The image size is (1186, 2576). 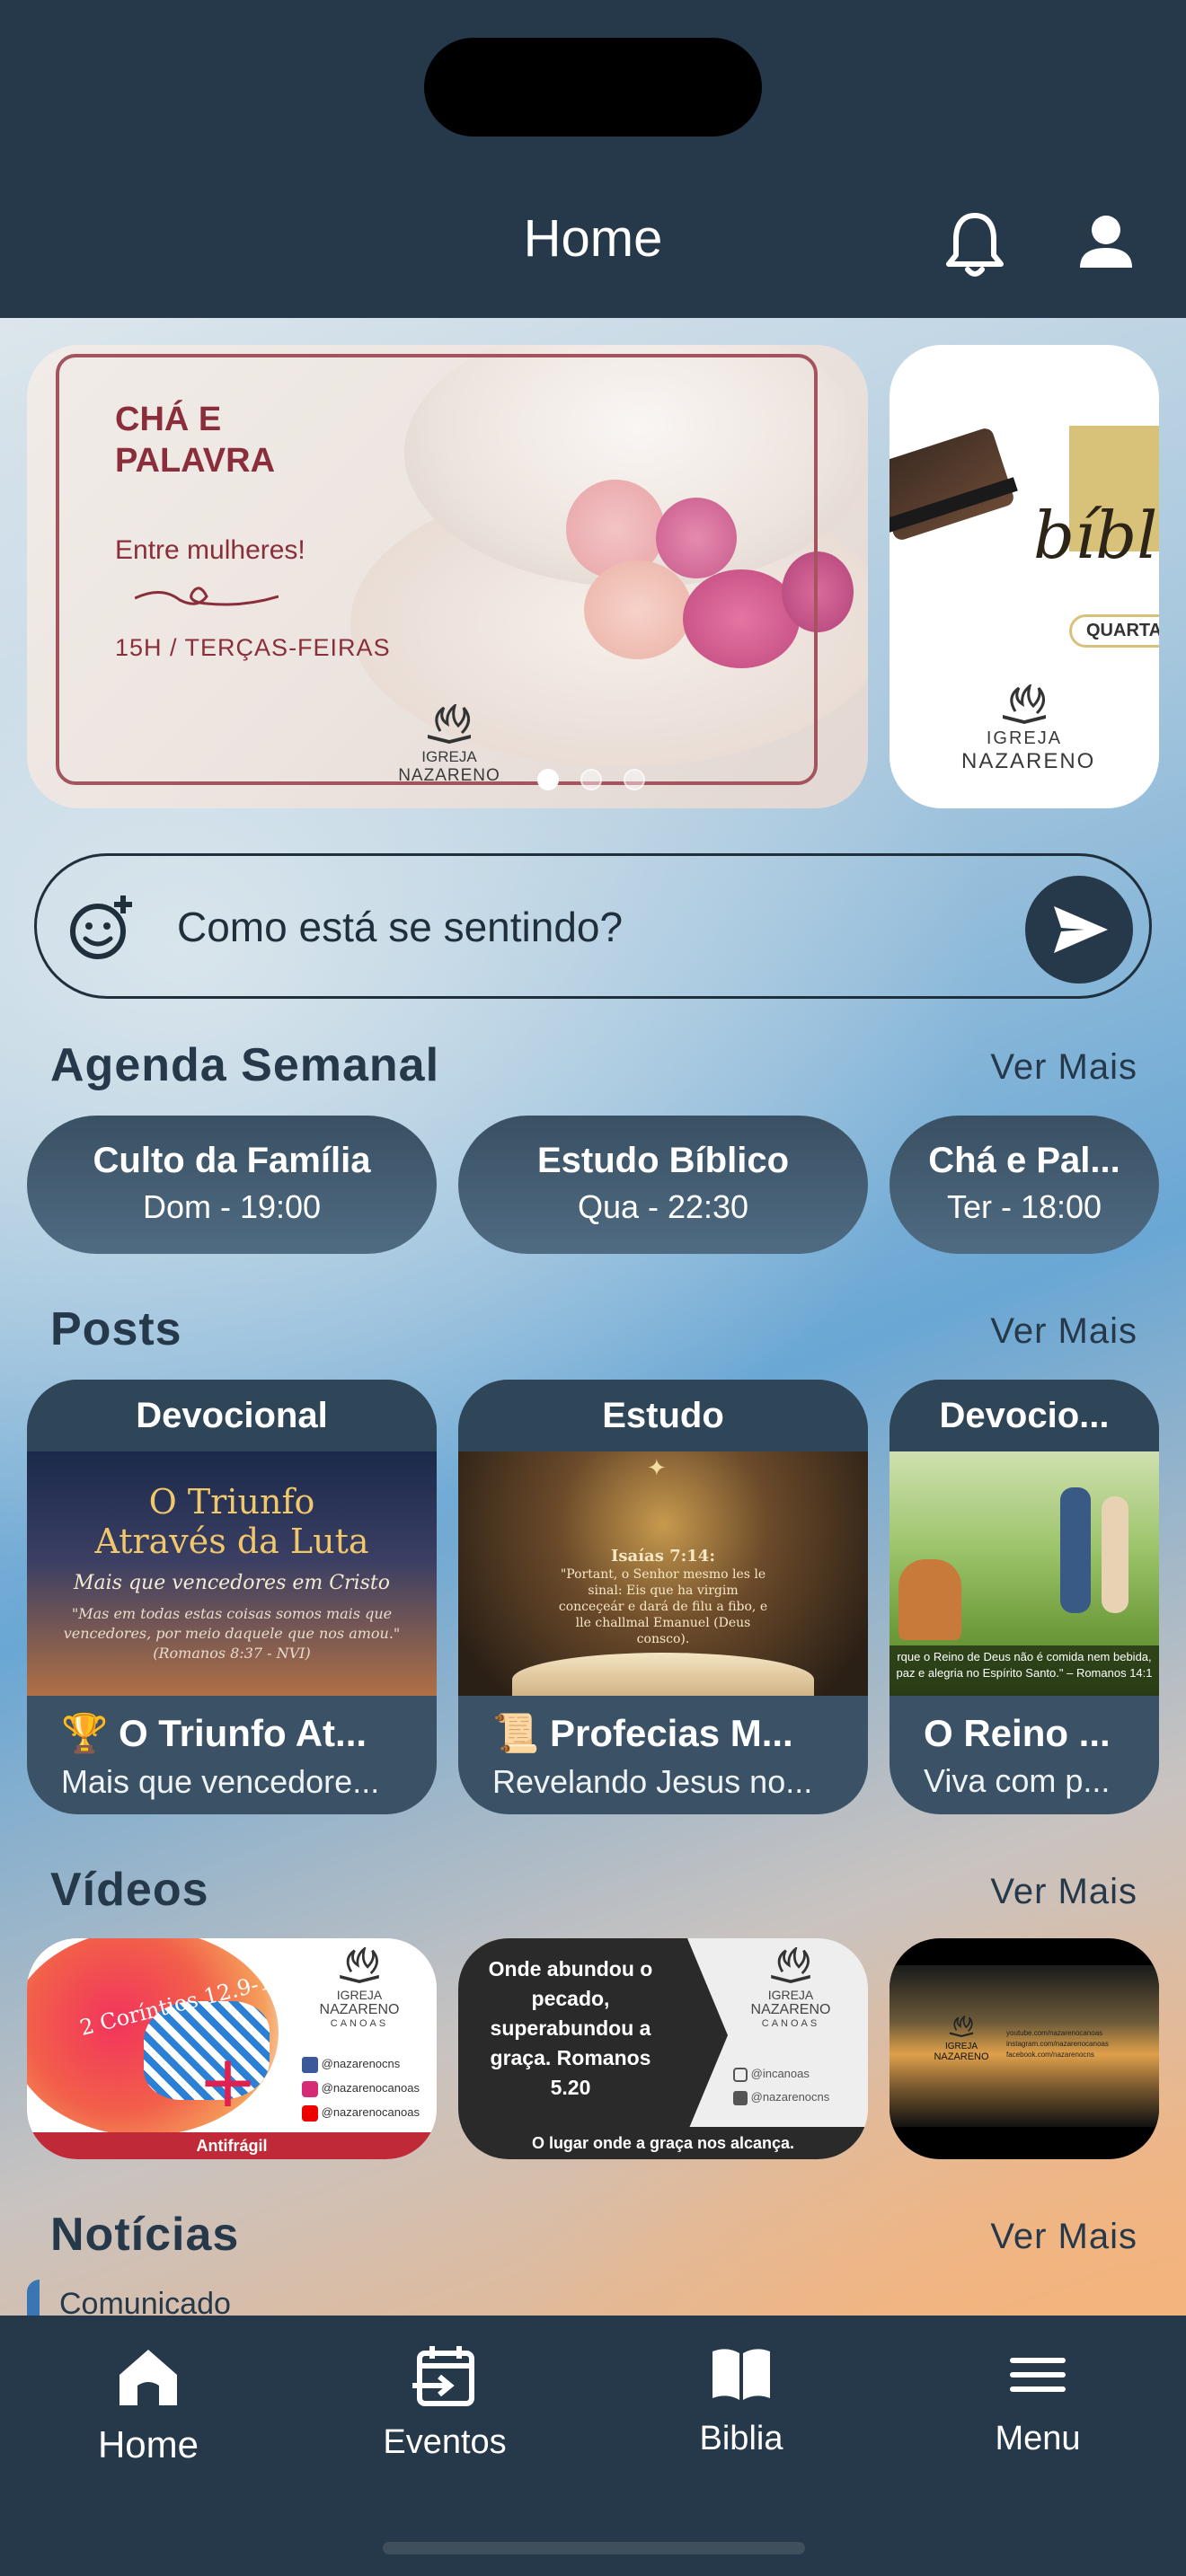 I want to click on post-image-title: O Triunfo Através da Luta, so click(x=231, y=1521).